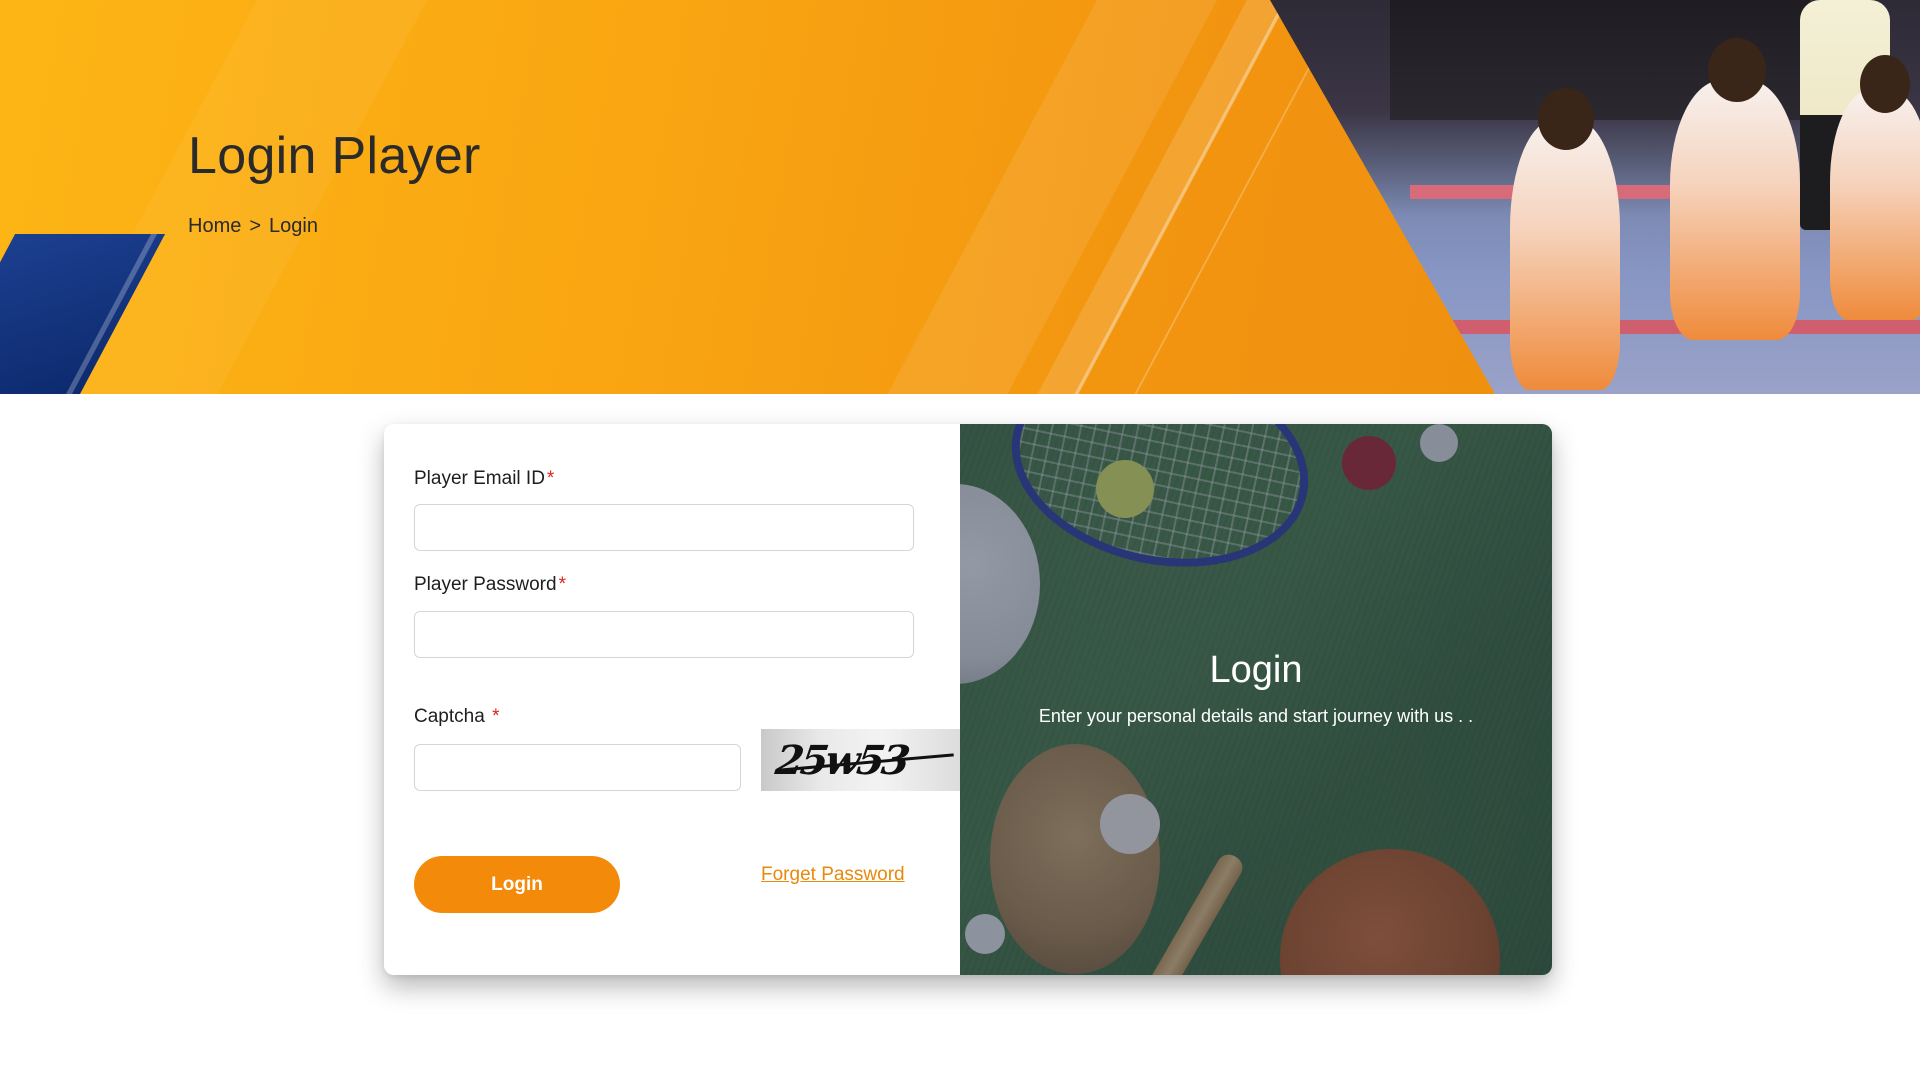  What do you see at coordinates (664, 527) in the screenshot?
I see `email-field` at bounding box center [664, 527].